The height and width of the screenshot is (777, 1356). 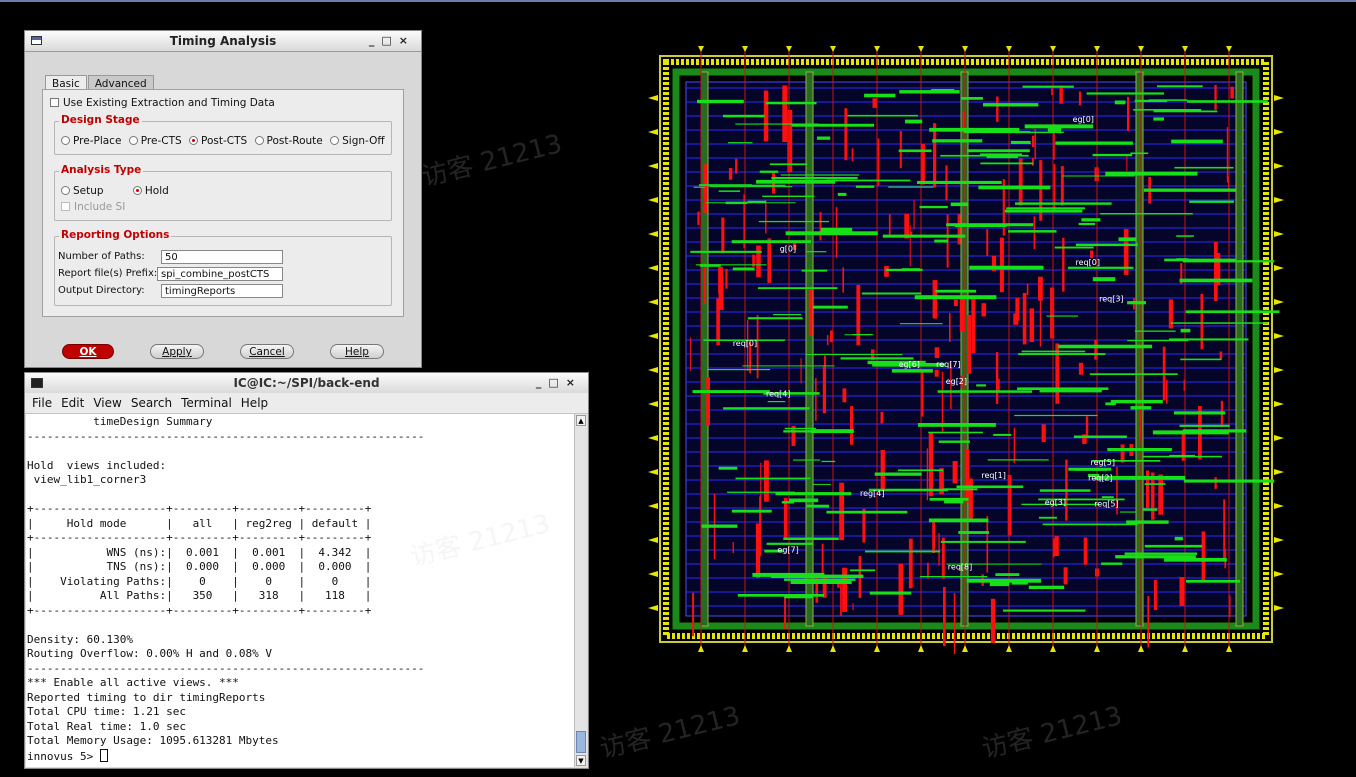 I want to click on menu-view: View, so click(x=107, y=403).